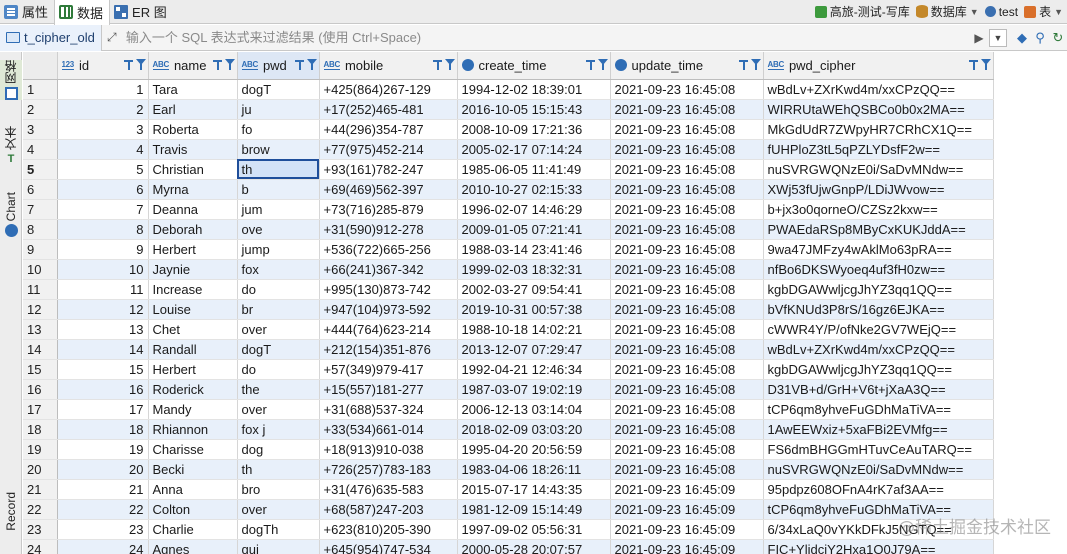  I want to click on cell-create-time: 1988-03-14 23:41:46, so click(534, 249).